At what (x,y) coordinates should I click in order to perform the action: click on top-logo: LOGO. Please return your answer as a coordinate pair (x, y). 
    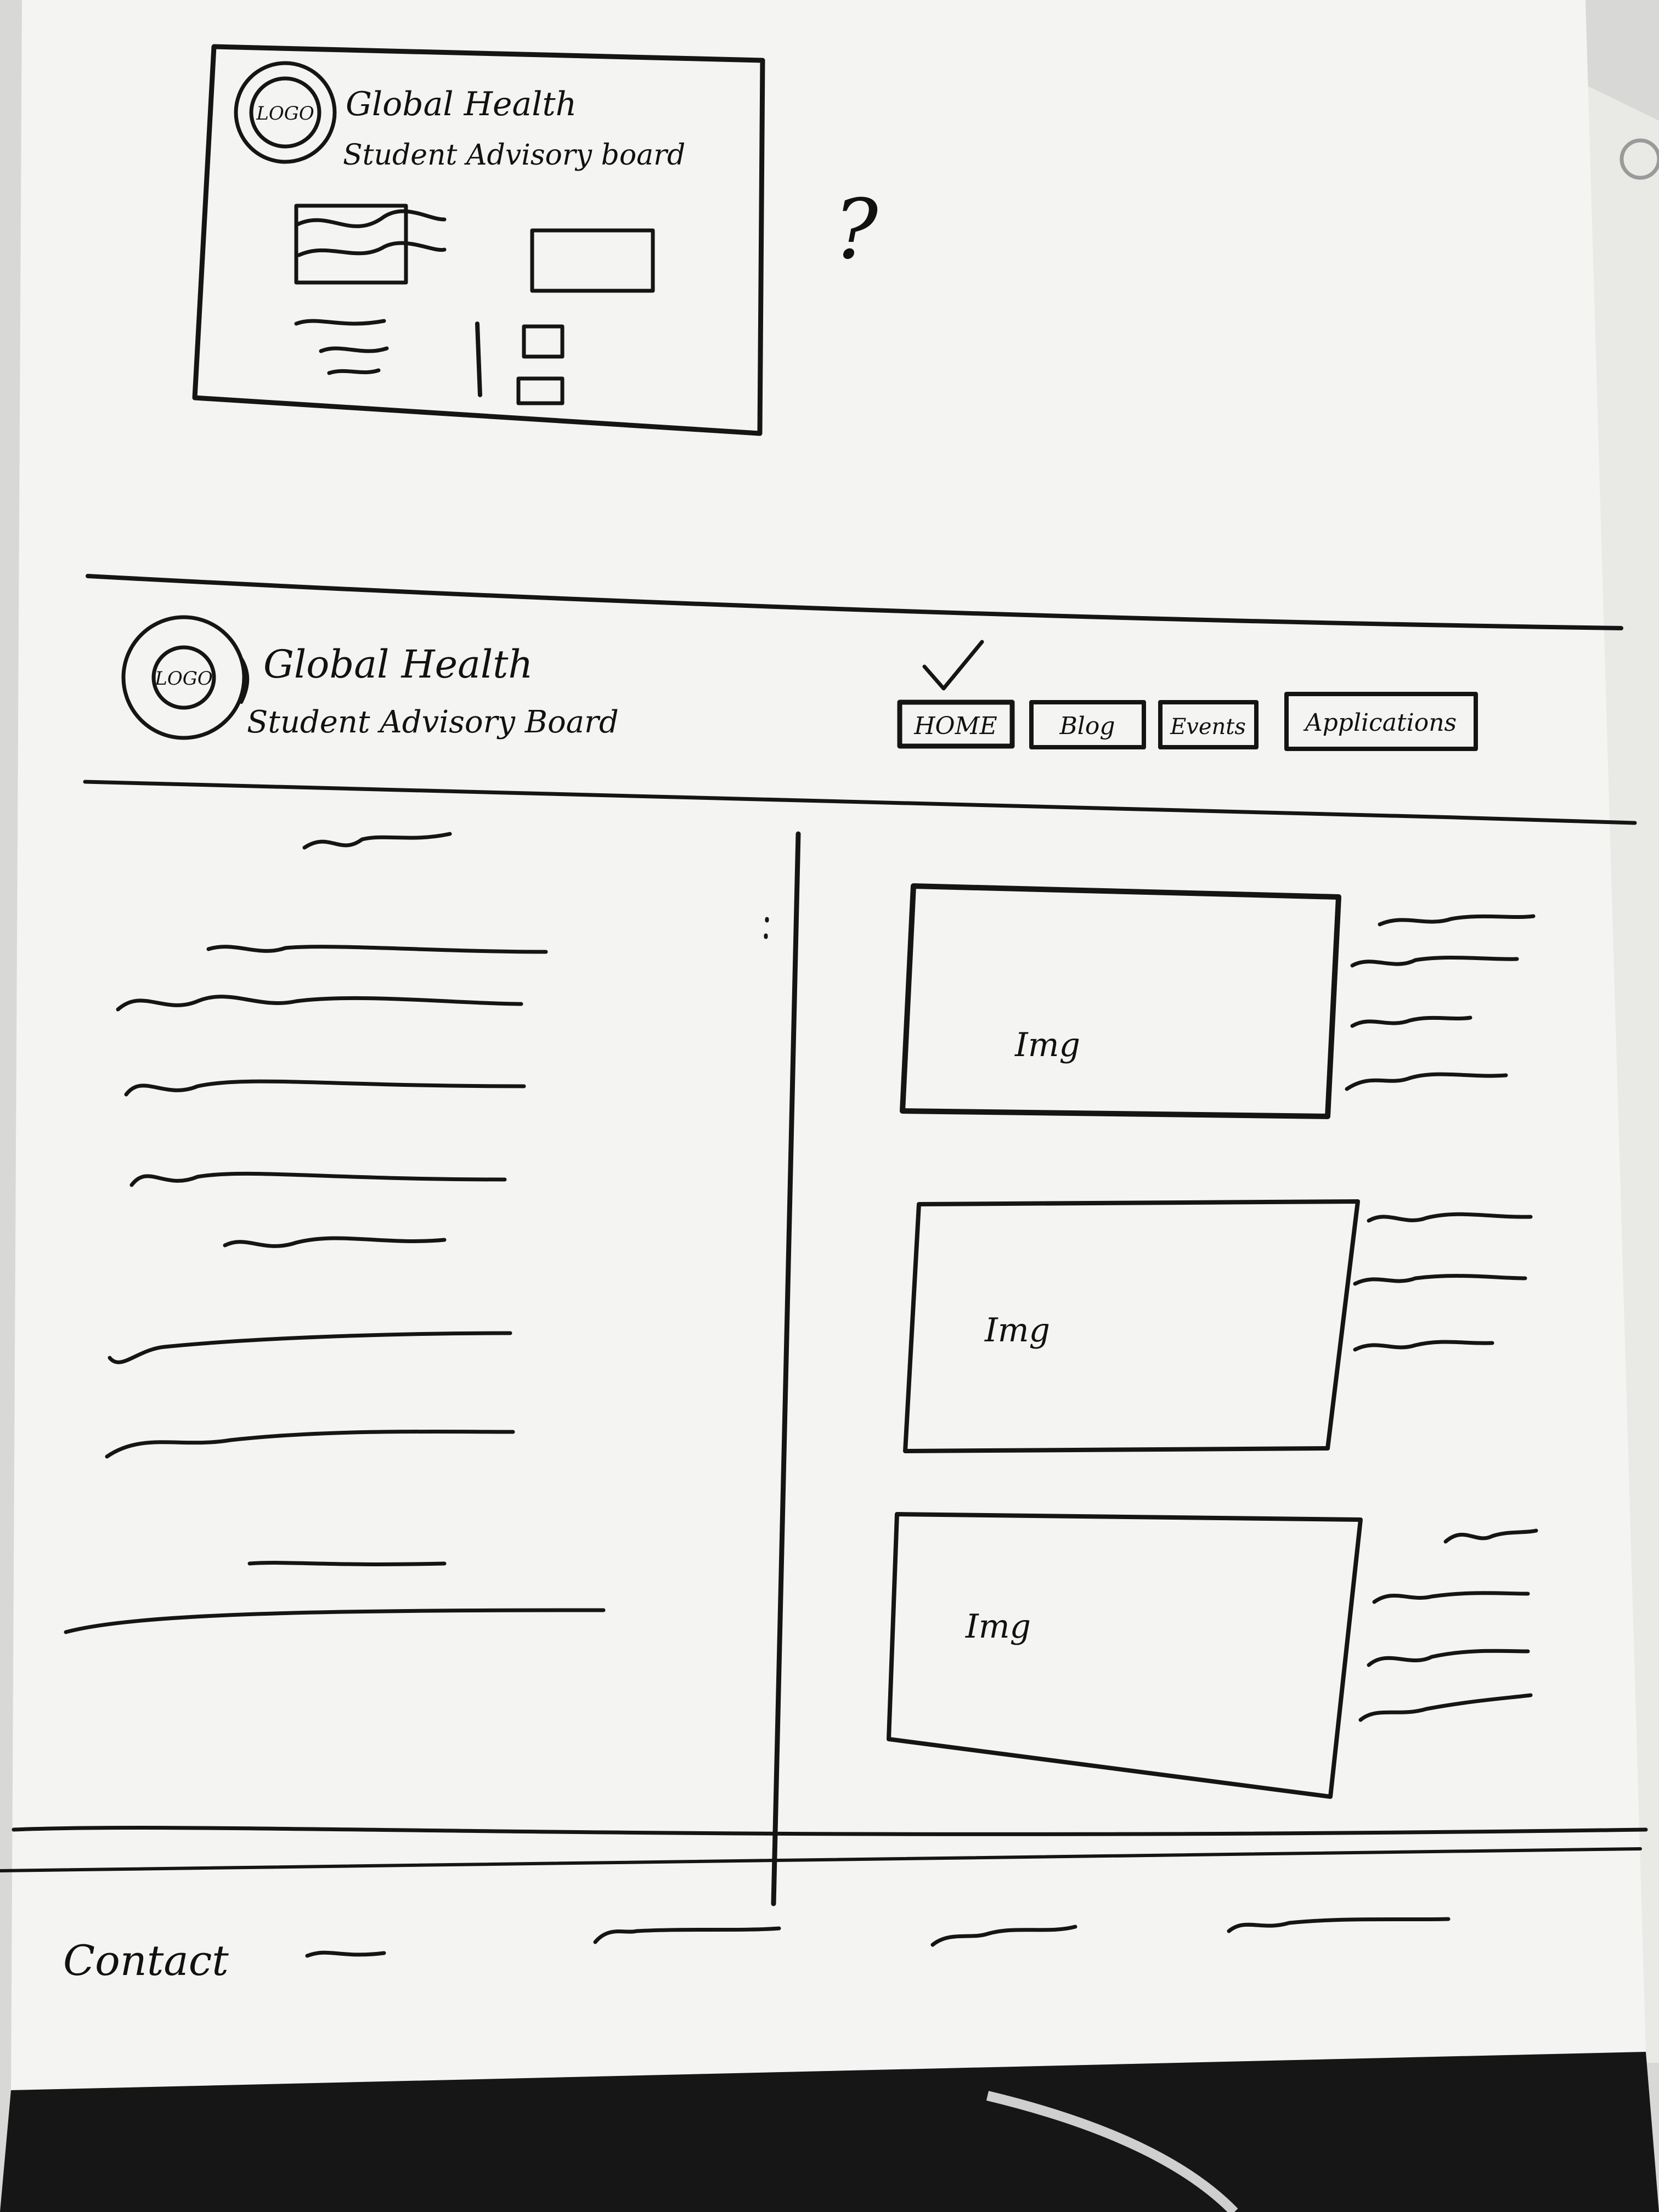
    Looking at the image, I should click on (285, 113).